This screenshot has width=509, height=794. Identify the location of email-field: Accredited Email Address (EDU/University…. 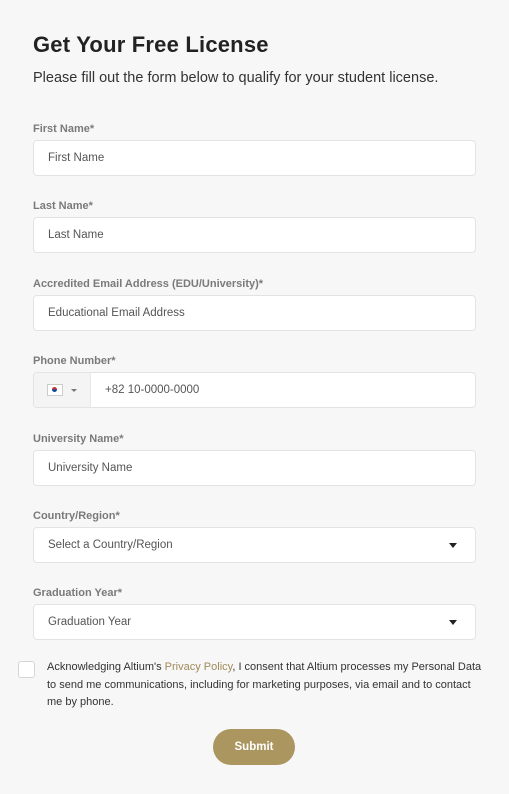
(254, 304).